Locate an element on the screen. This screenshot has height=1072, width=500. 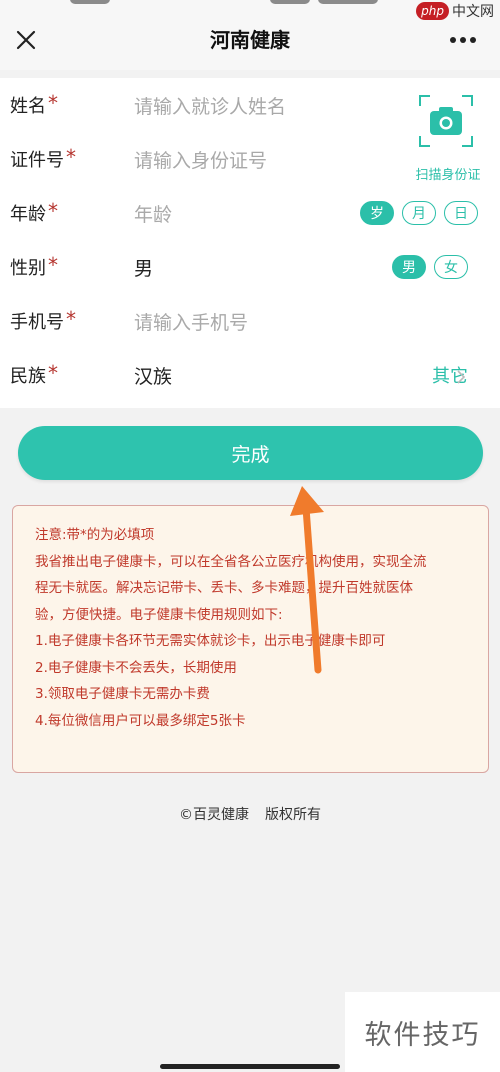
age-unit-selector: 岁 月 日 is located at coordinates (419, 213).